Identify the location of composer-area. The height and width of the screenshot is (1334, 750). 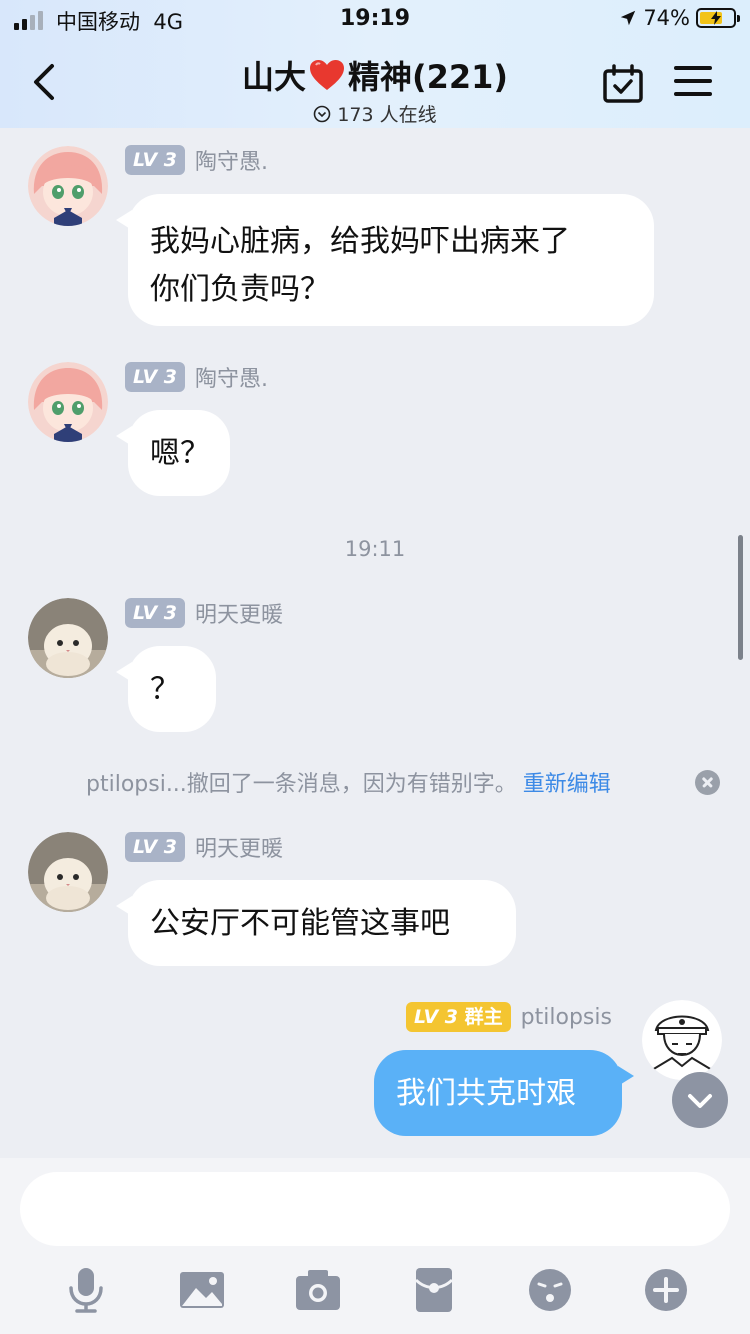
(375, 1246).